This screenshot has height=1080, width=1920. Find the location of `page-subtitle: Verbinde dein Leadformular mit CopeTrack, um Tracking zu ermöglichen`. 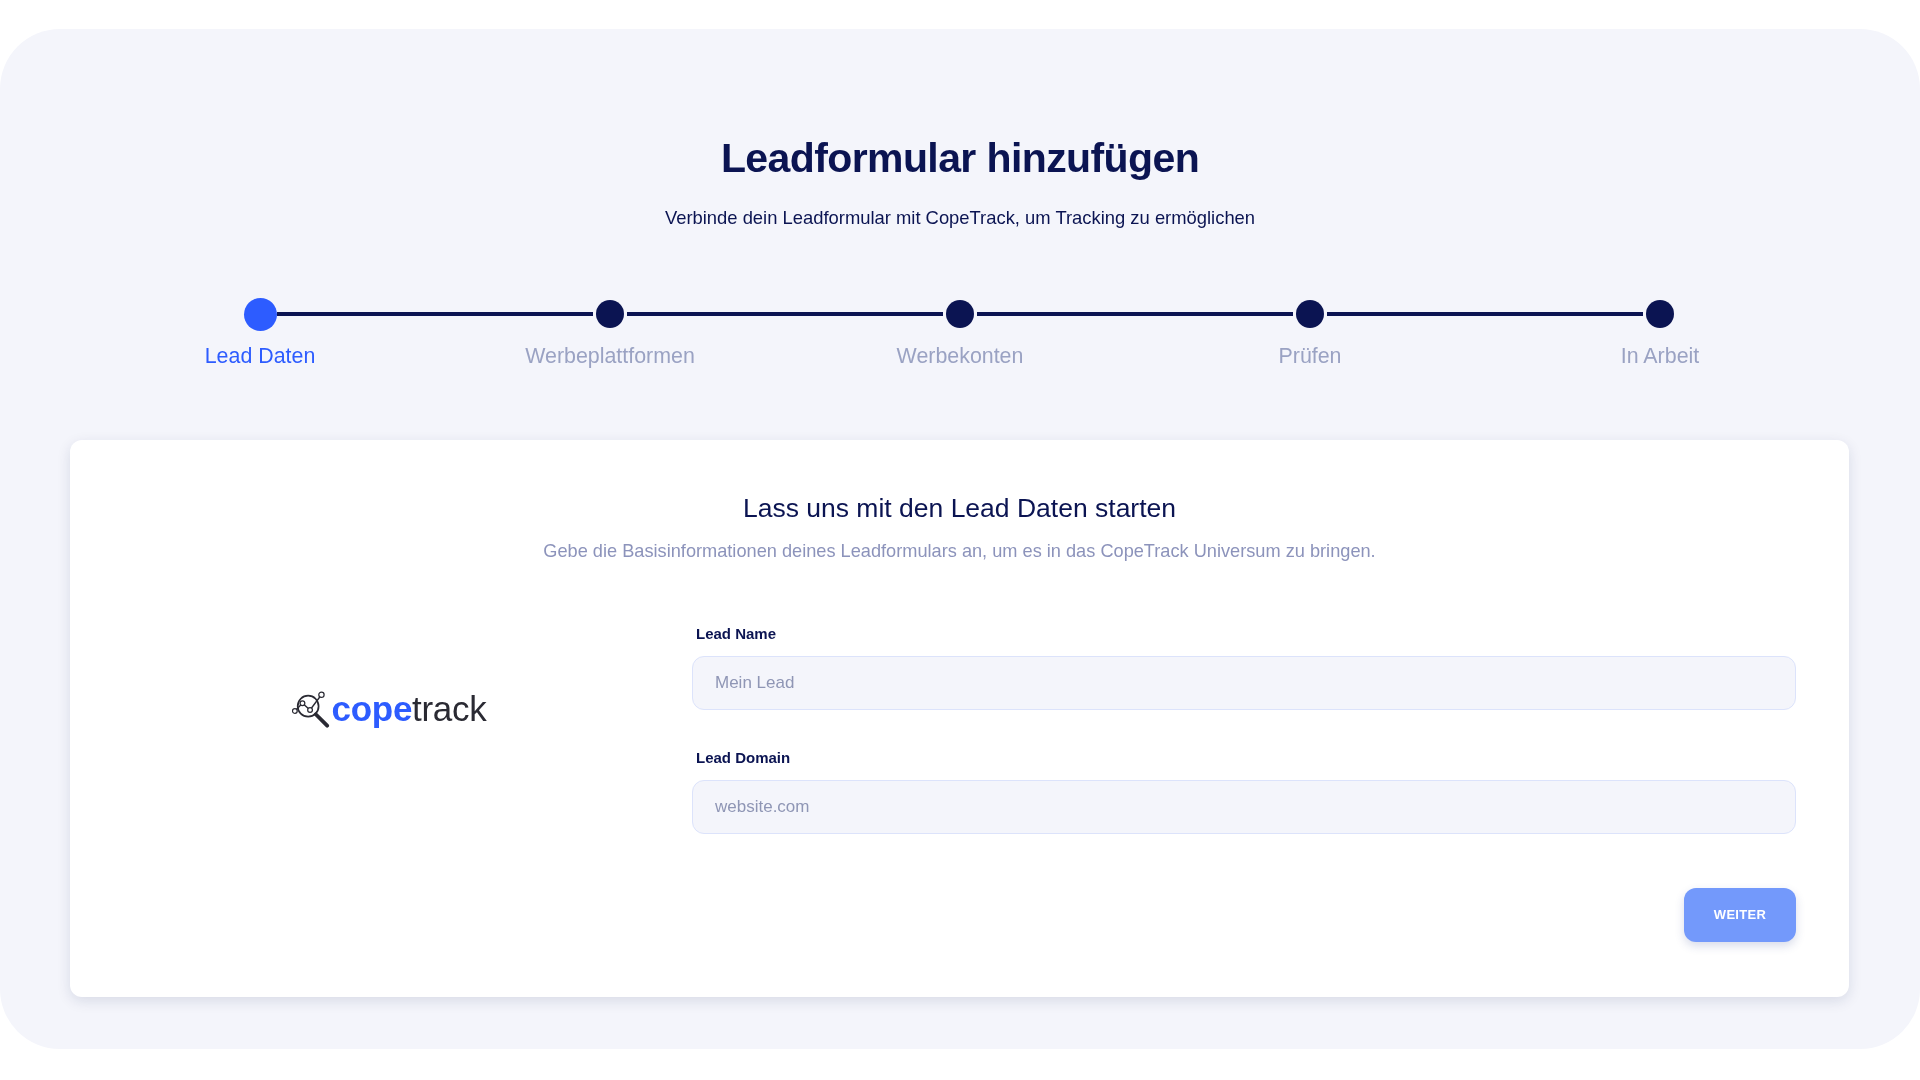

page-subtitle: Verbinde dein Leadformular mit CopeTrack, um Tracking zu ermöglichen is located at coordinates (960, 218).